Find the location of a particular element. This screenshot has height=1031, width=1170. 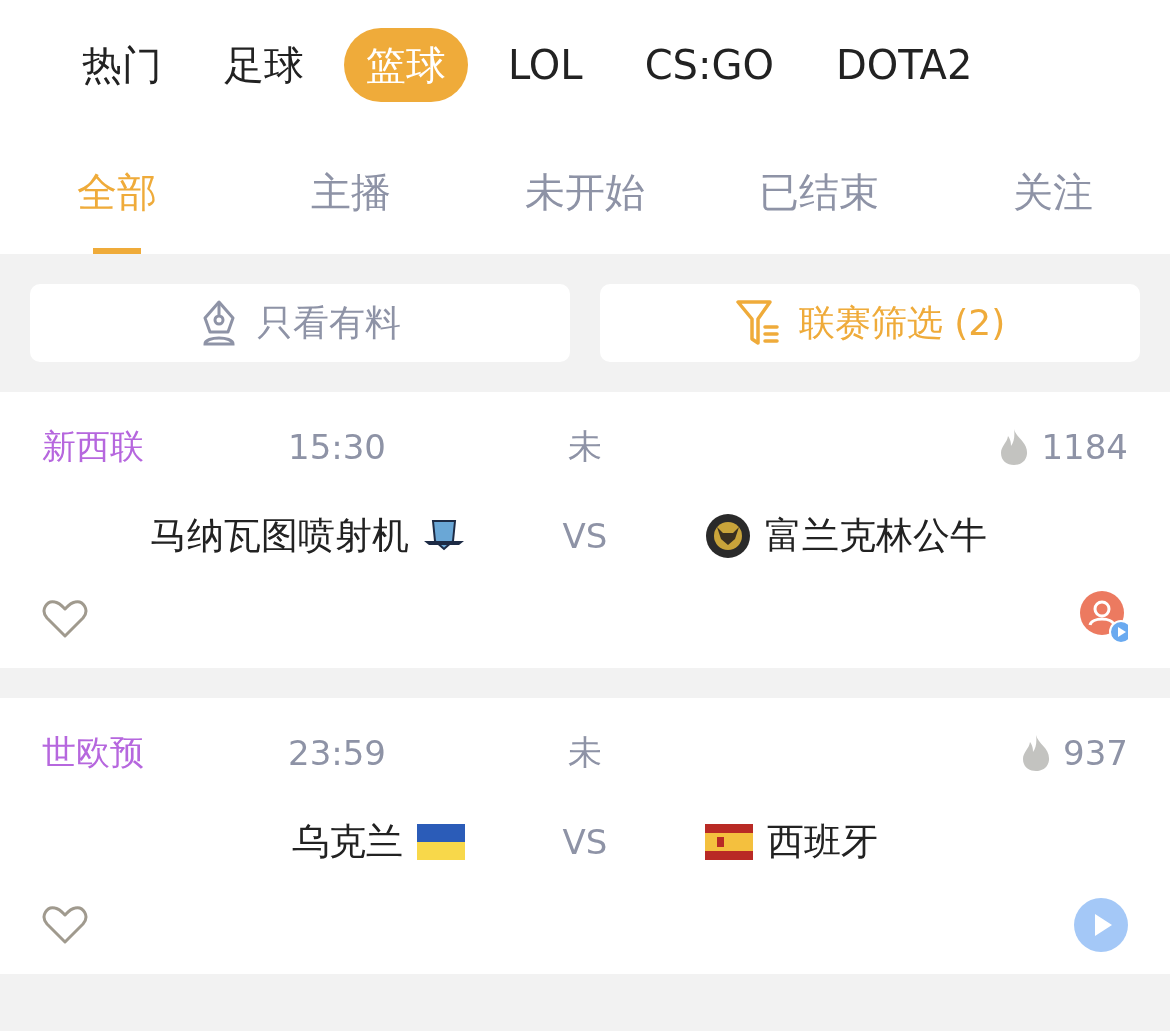

team-name: 乌克兰 is located at coordinates (347, 842).